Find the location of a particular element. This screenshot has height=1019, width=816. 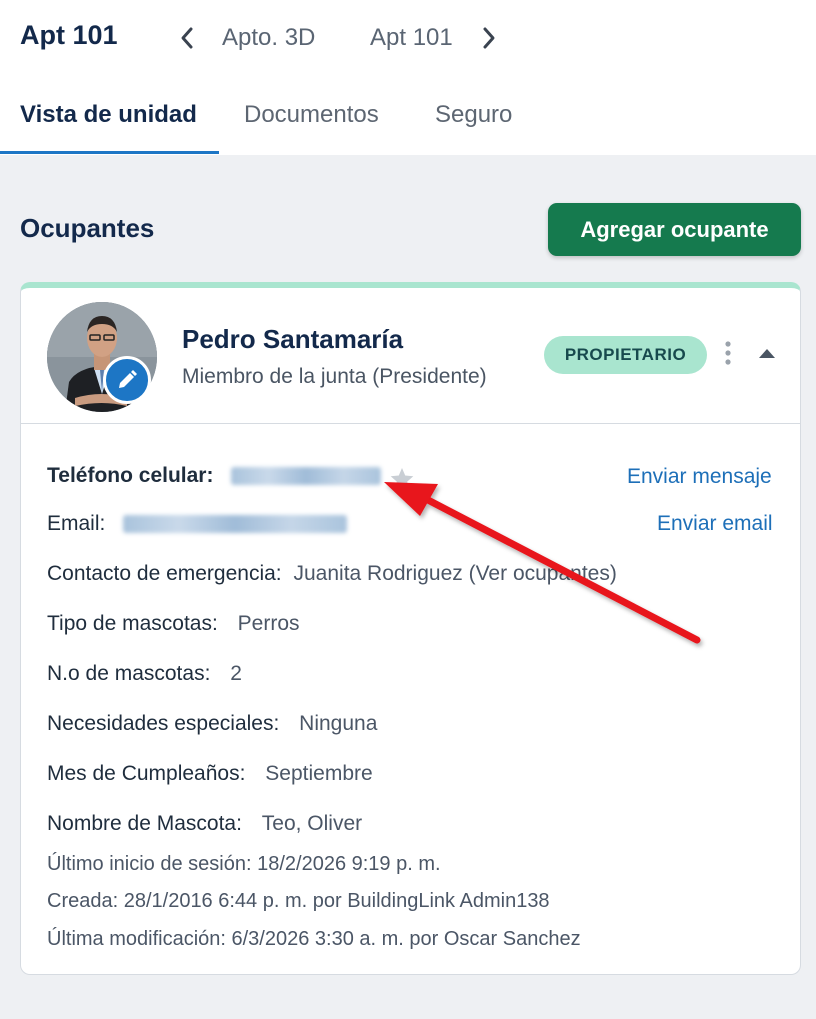

occupant-role: Miembro de la junta (Presidente) is located at coordinates (334, 376).